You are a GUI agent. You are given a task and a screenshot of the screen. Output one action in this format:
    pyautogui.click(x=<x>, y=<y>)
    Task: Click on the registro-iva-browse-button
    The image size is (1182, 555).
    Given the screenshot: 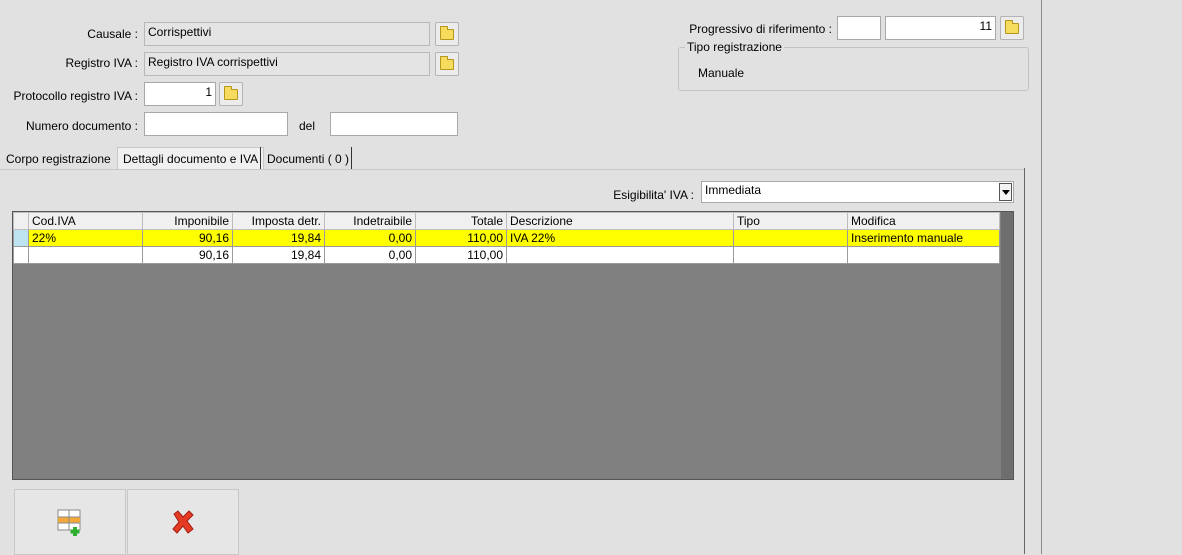 What is the action you would take?
    pyautogui.click(x=447, y=64)
    